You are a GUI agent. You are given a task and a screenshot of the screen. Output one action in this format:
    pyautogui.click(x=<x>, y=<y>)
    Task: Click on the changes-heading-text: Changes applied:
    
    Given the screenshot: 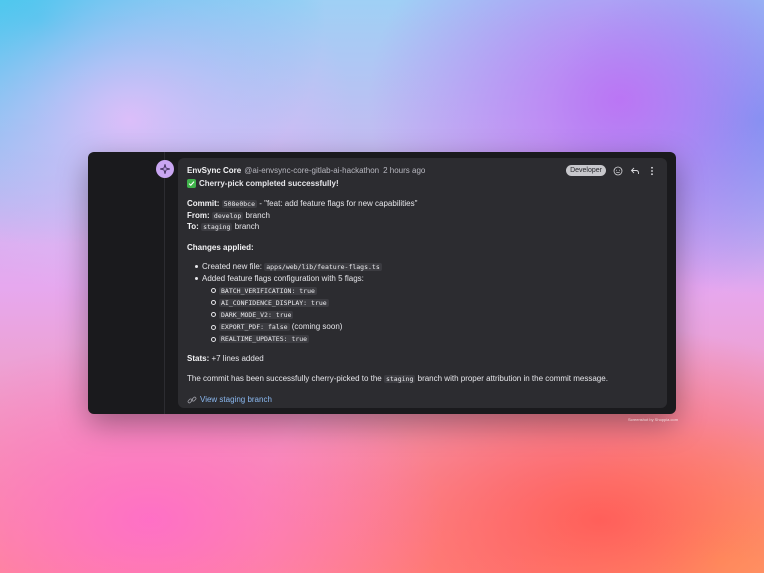 What is the action you would take?
    pyautogui.click(x=220, y=247)
    